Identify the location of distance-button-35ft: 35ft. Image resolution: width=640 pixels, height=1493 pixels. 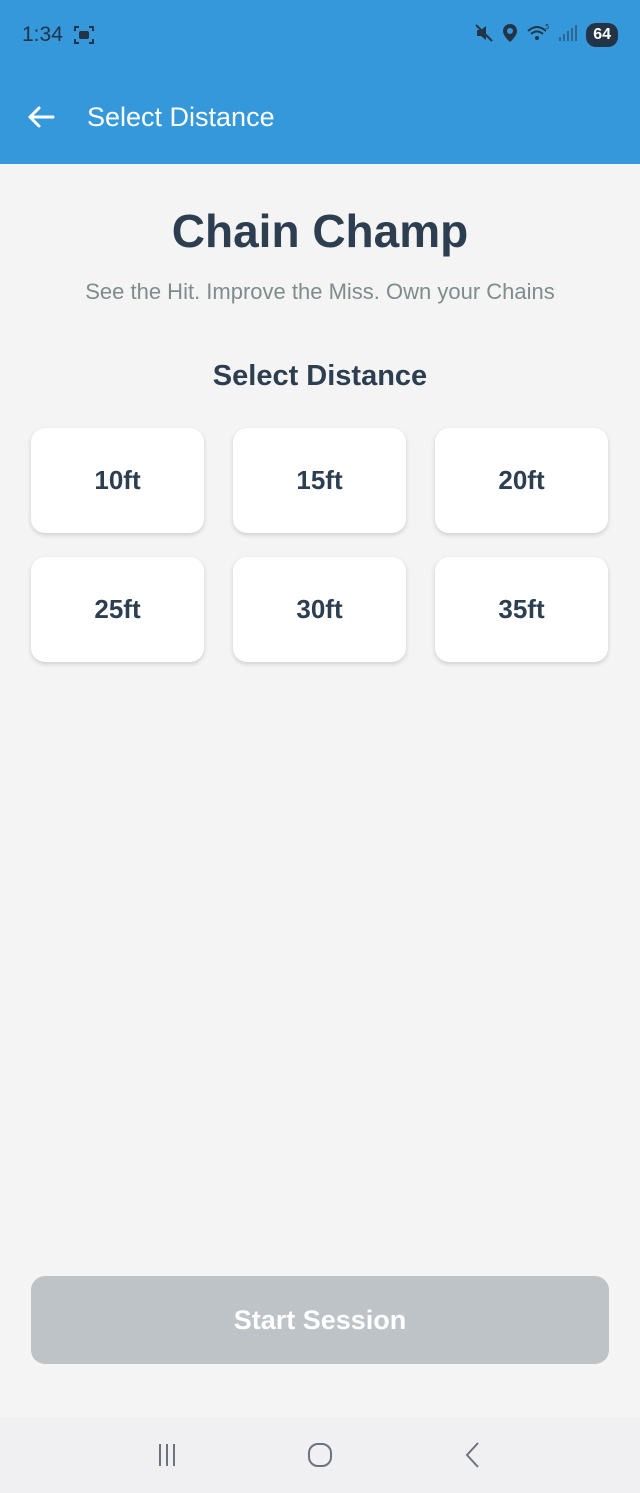
(521, 609).